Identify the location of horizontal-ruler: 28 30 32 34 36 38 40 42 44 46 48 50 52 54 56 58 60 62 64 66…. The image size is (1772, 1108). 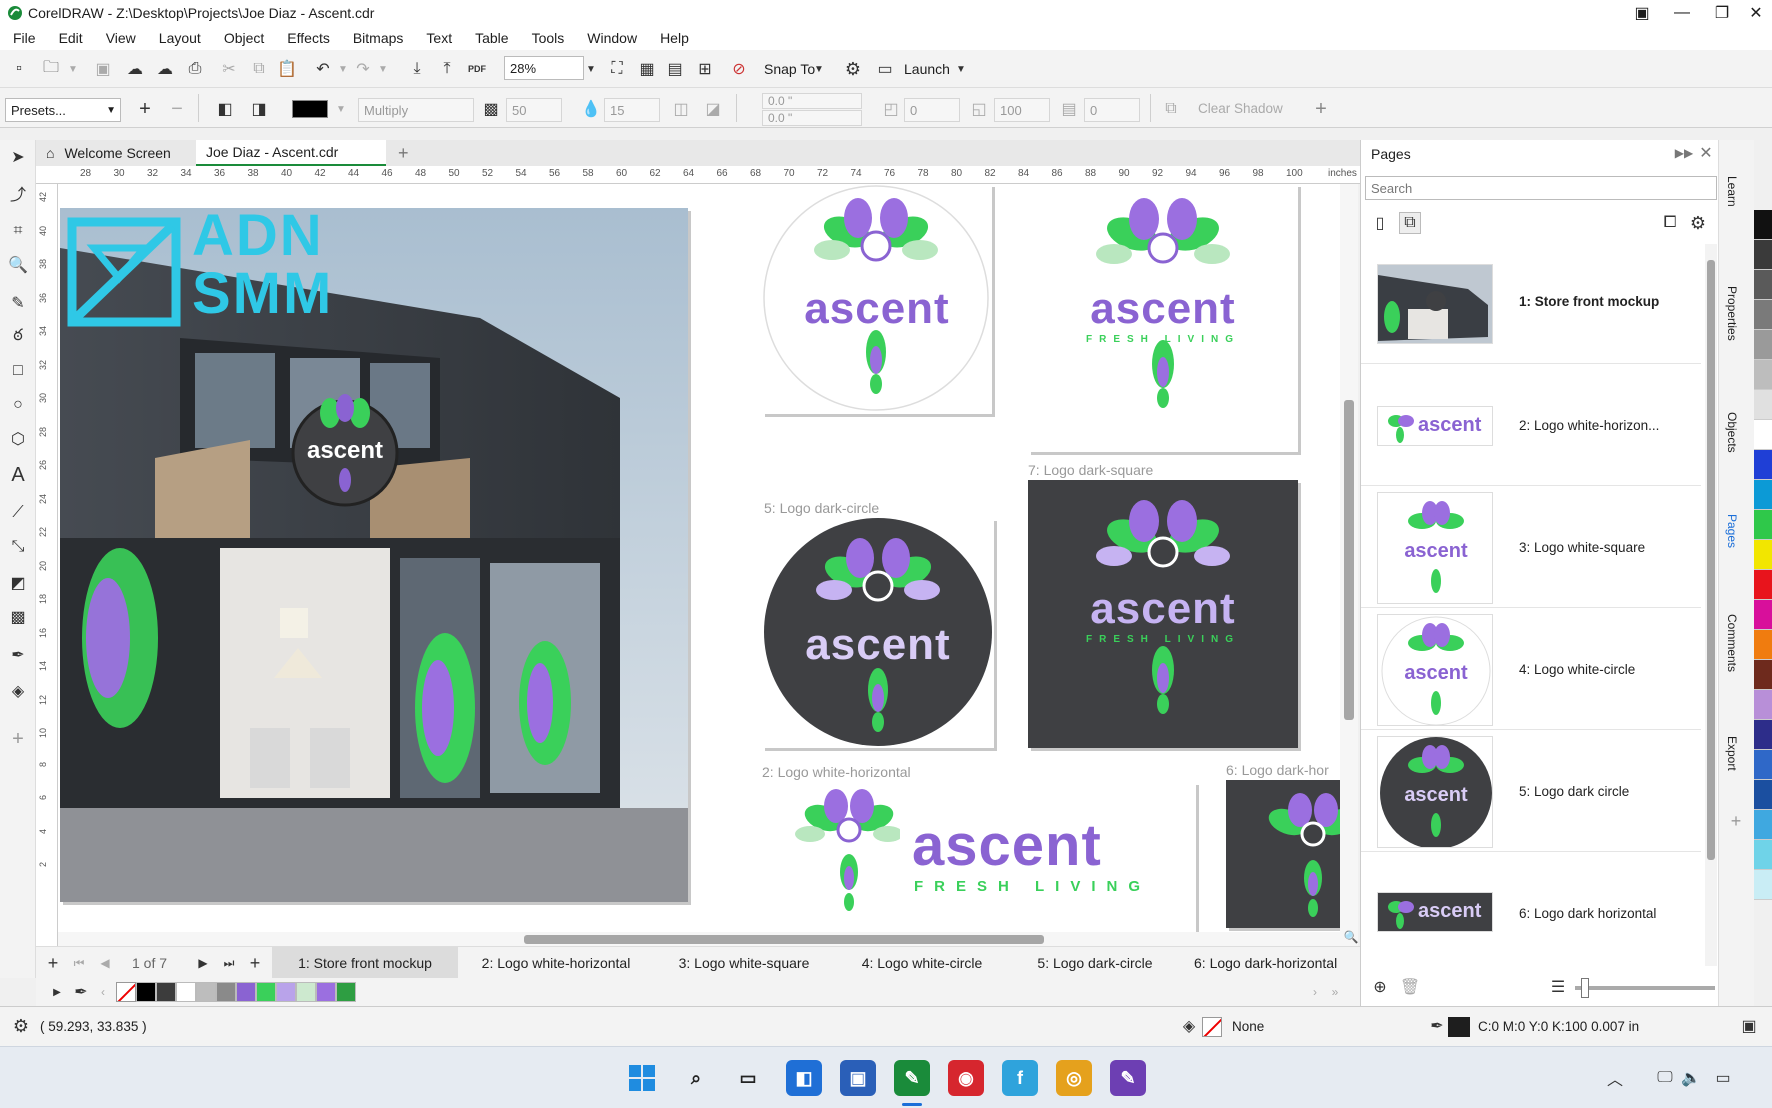
(698, 175).